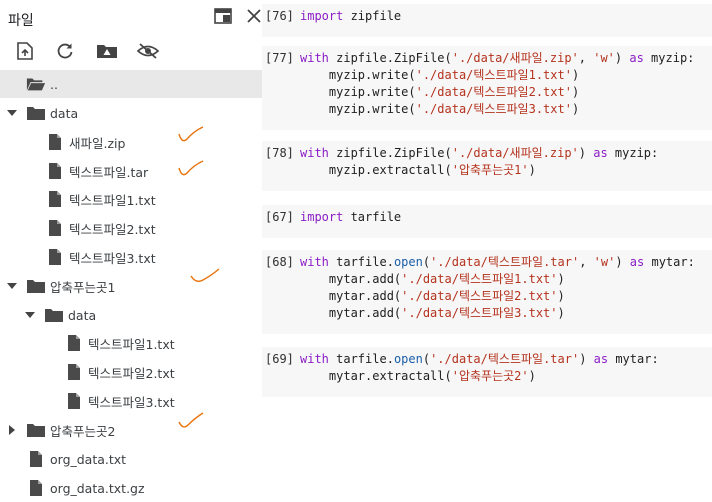 The width and height of the screenshot is (712, 502). I want to click on cell-execution-count: [77], so click(279, 58).